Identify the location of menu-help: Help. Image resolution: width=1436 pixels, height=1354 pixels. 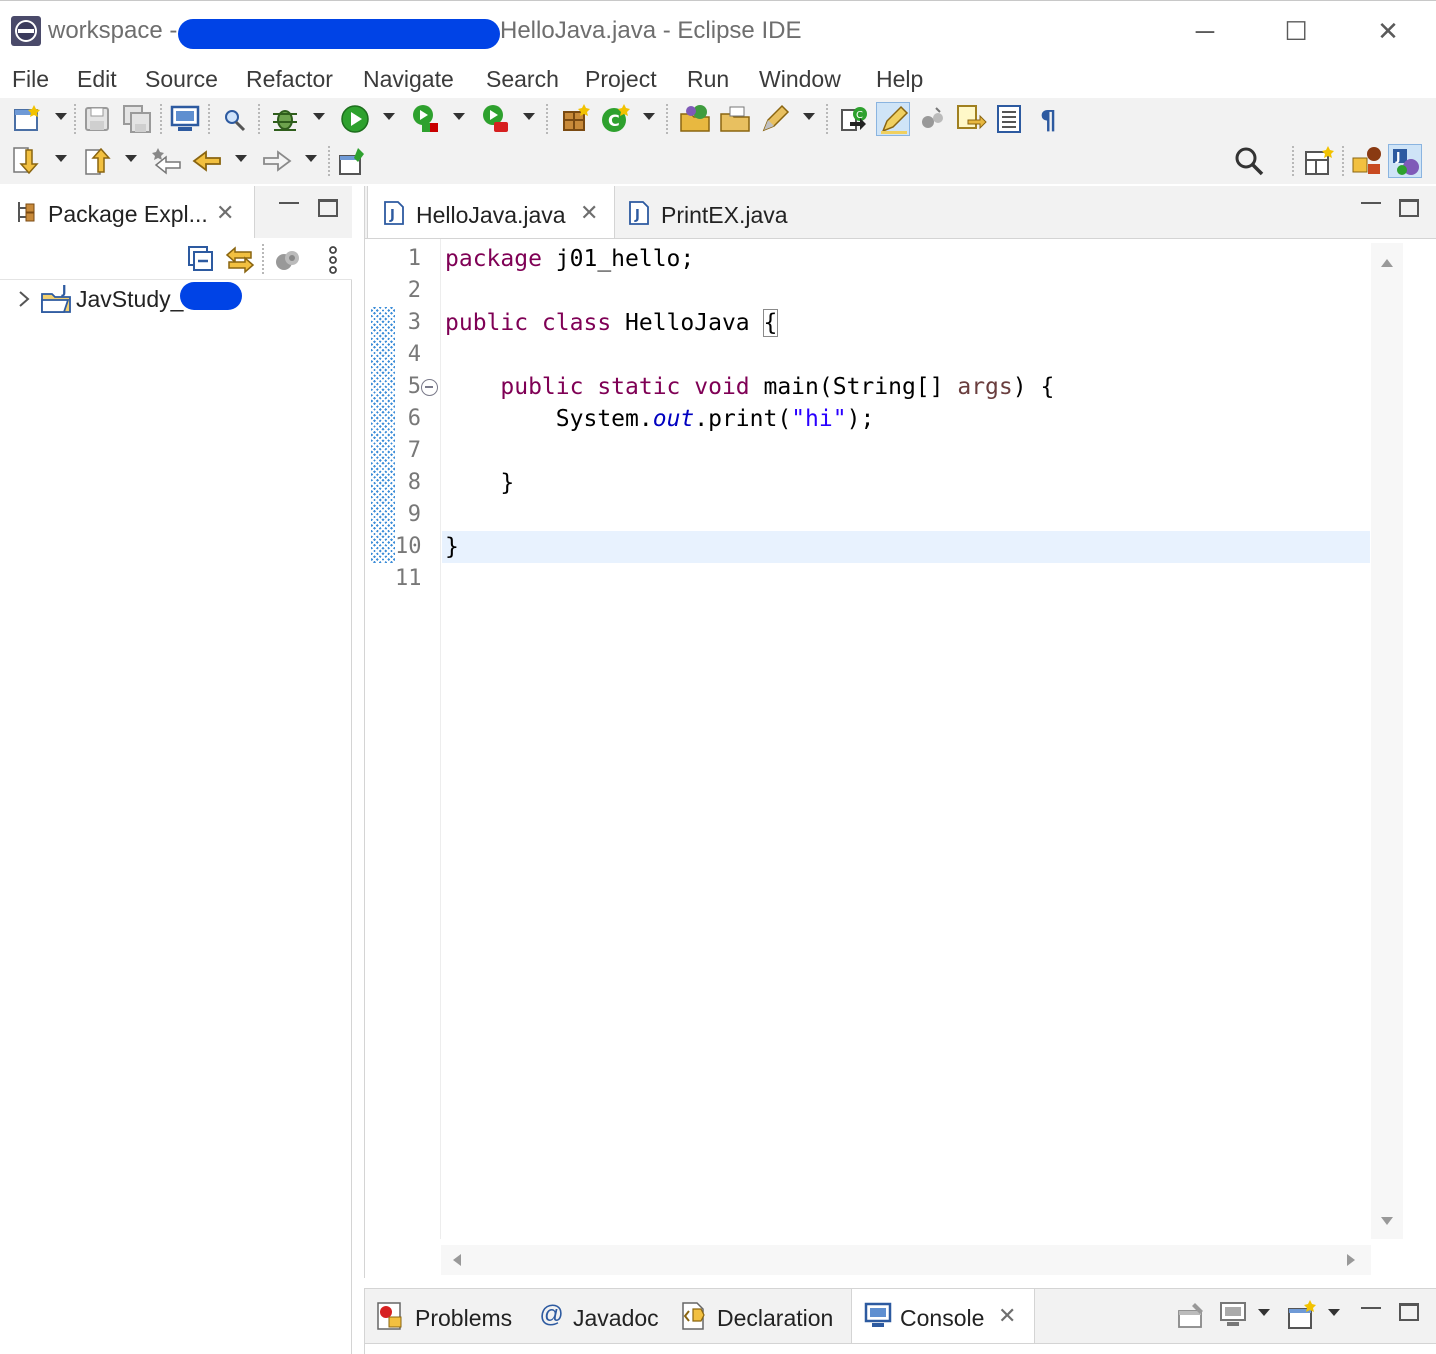
(899, 79).